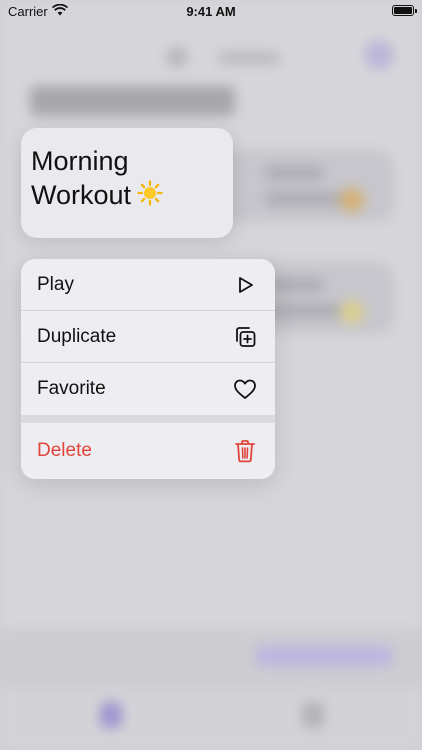 The image size is (422, 750). Describe the element at coordinates (211, 719) in the screenshot. I see `bg-tab-bar` at that location.